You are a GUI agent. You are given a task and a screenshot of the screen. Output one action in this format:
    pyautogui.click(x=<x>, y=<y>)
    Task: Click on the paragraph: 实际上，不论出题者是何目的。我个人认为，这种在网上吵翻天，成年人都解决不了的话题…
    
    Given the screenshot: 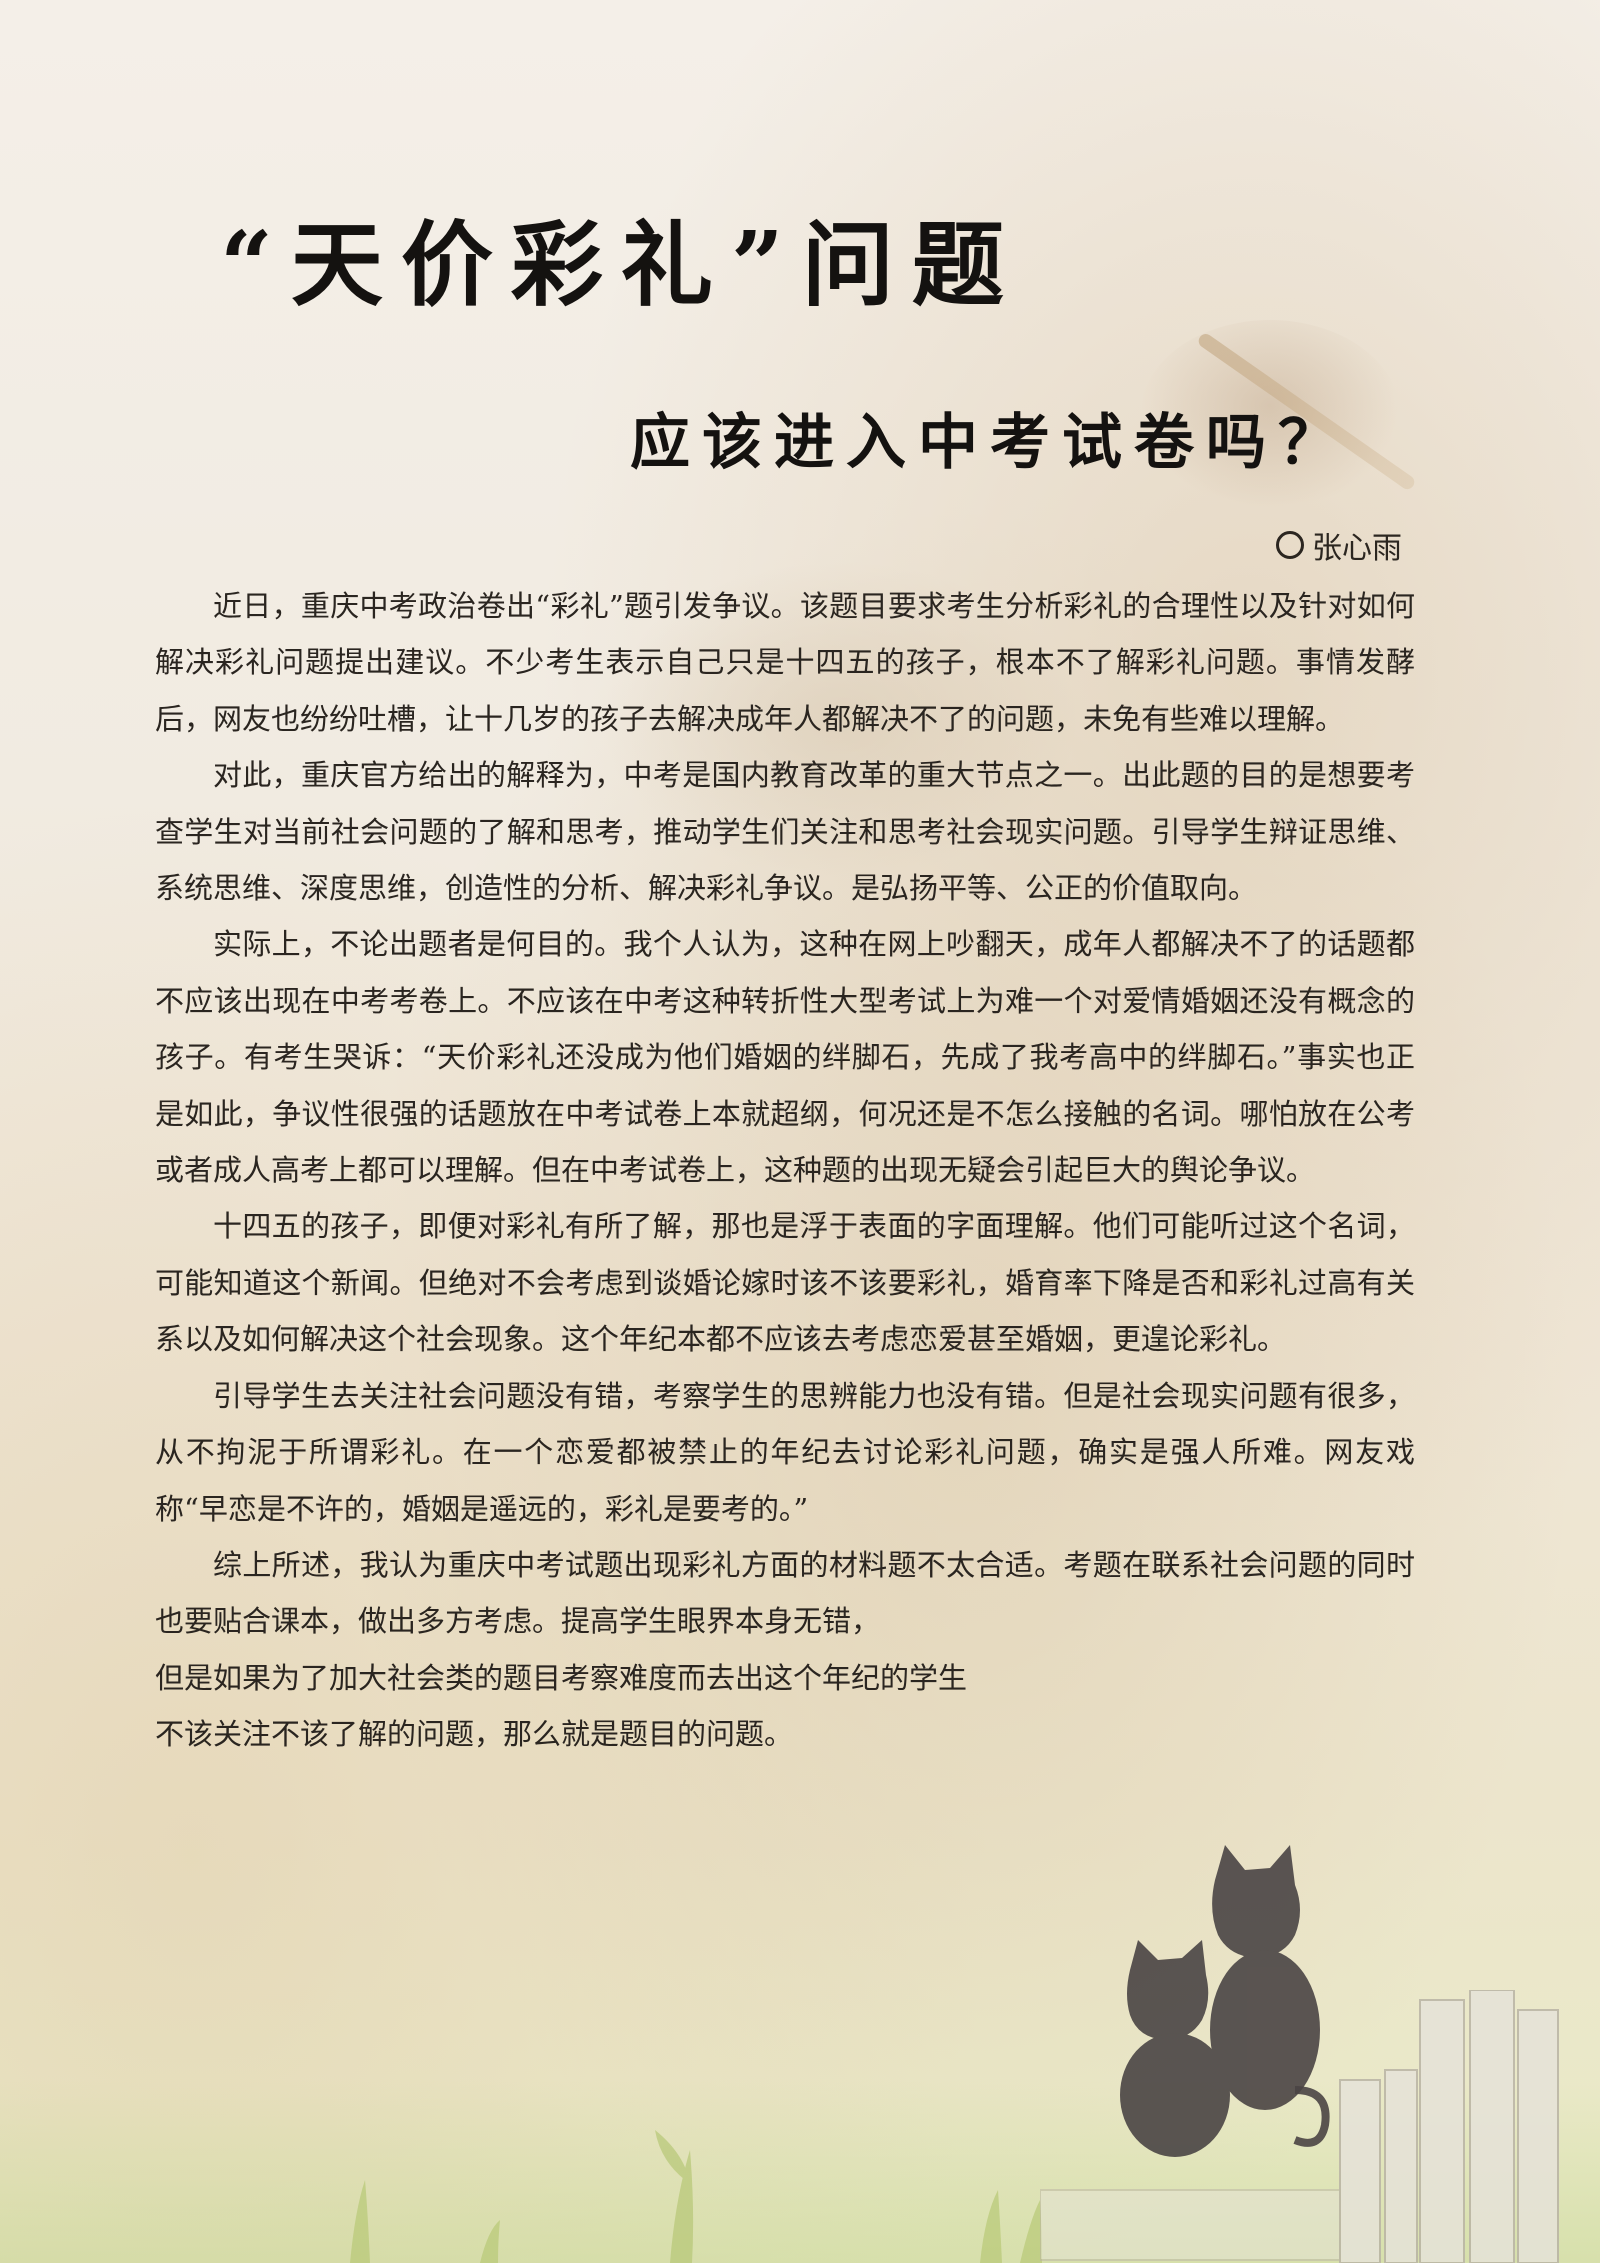 What is the action you would take?
    pyautogui.click(x=785, y=1057)
    